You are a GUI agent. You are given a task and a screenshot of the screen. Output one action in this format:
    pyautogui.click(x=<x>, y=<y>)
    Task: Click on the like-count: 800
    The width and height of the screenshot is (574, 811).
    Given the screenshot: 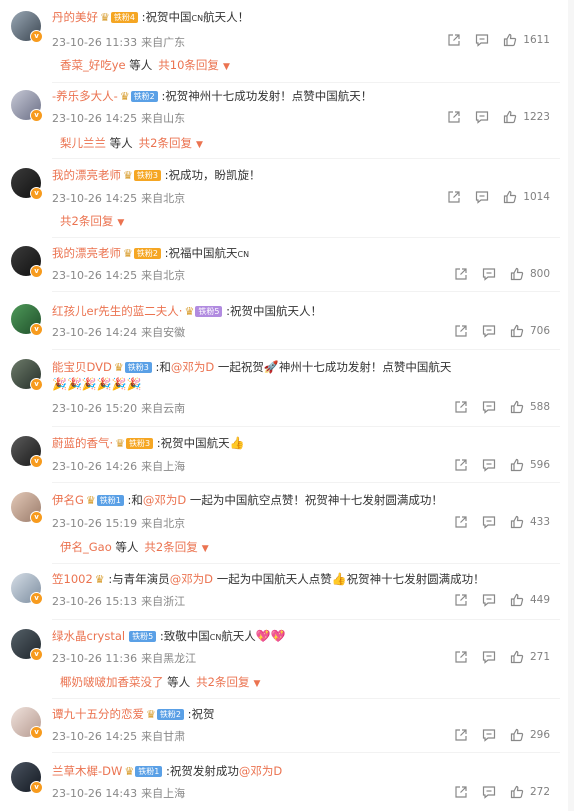 What is the action you would take?
    pyautogui.click(x=539, y=274)
    